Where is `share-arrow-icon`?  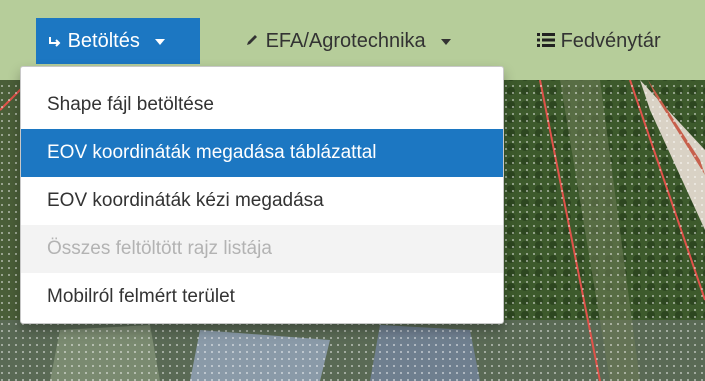
share-arrow-icon is located at coordinates (55, 42).